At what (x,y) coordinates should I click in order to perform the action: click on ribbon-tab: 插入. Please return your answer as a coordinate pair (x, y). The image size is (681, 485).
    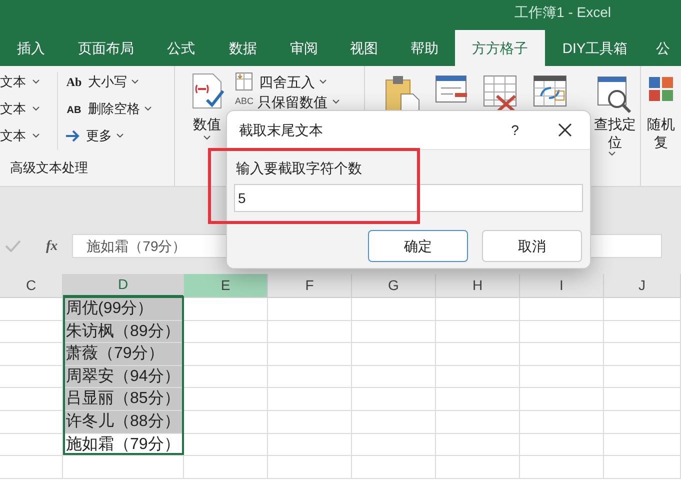
    Looking at the image, I should click on (31, 48).